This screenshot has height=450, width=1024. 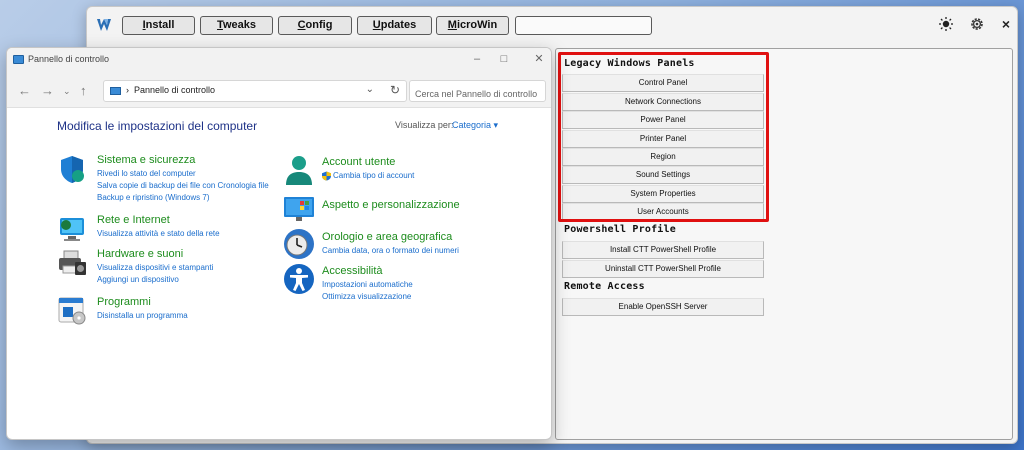 What do you see at coordinates (663, 194) in the screenshot?
I see `system-properties-button: System Properties` at bounding box center [663, 194].